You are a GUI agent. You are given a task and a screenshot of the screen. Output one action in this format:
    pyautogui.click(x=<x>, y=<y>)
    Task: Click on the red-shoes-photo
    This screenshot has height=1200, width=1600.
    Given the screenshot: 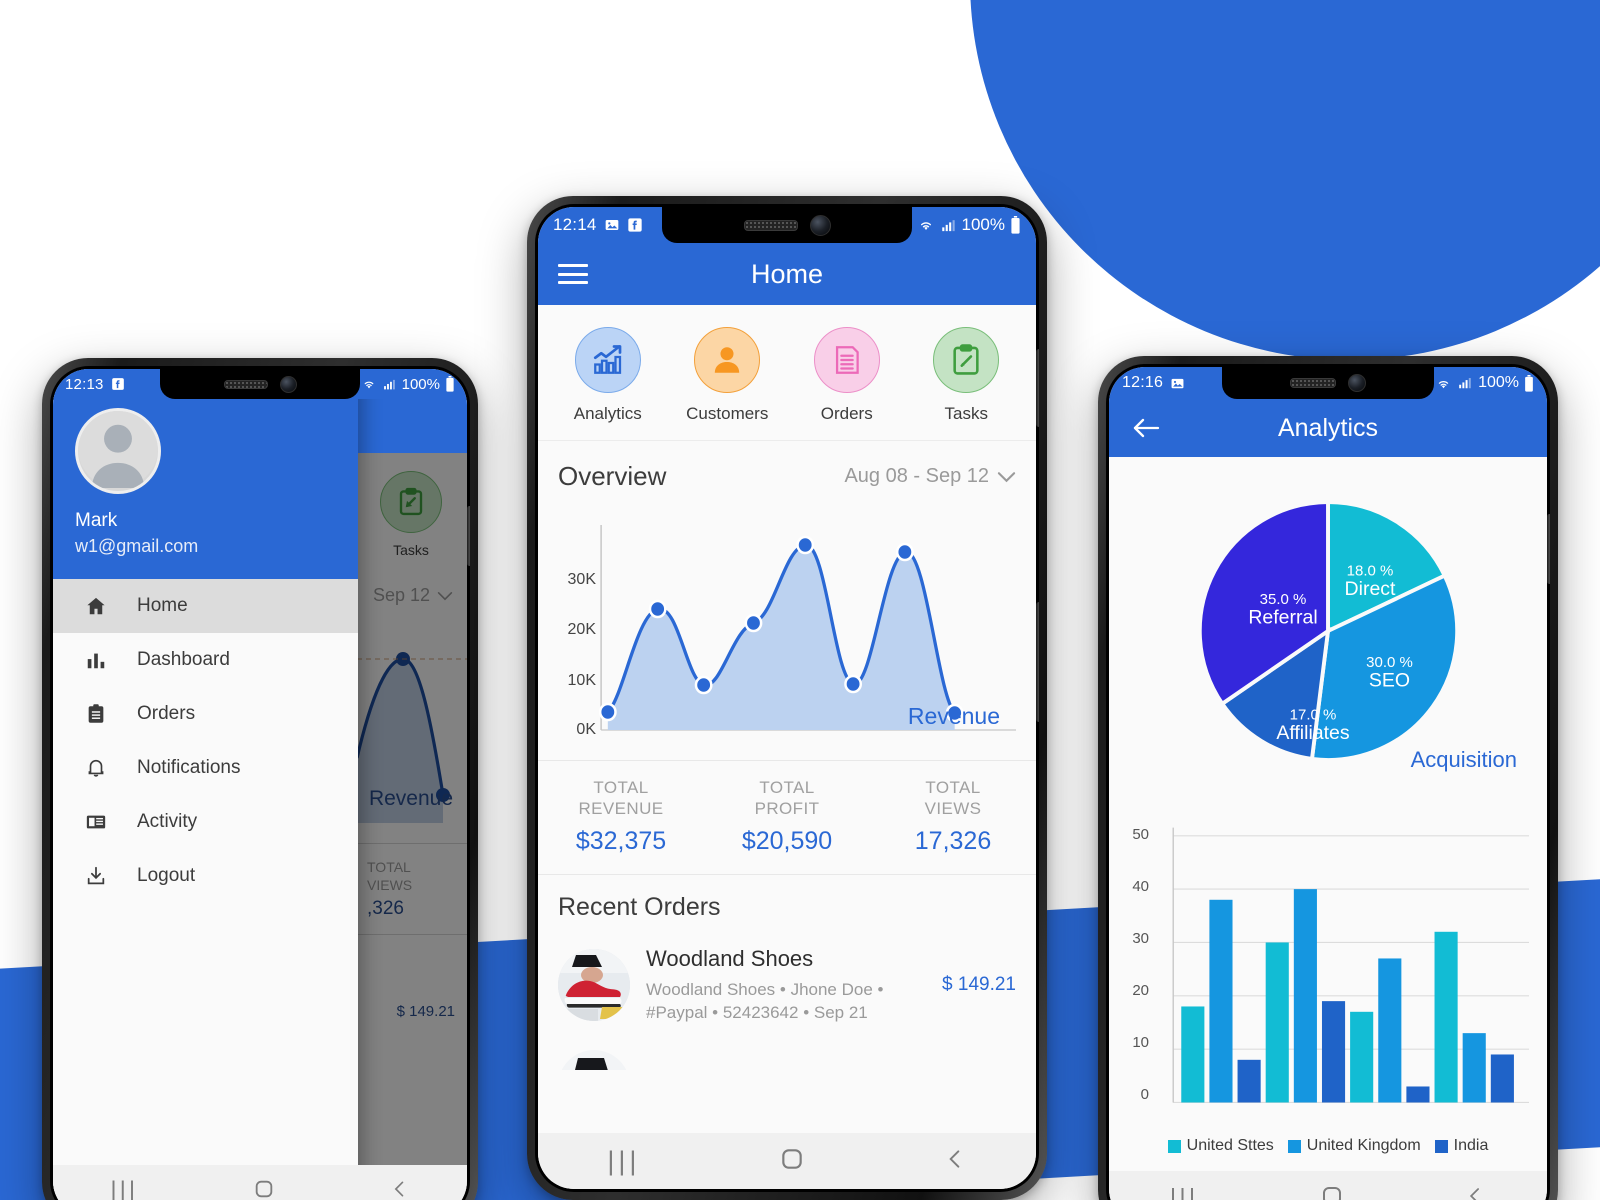 What is the action you would take?
    pyautogui.click(x=594, y=984)
    